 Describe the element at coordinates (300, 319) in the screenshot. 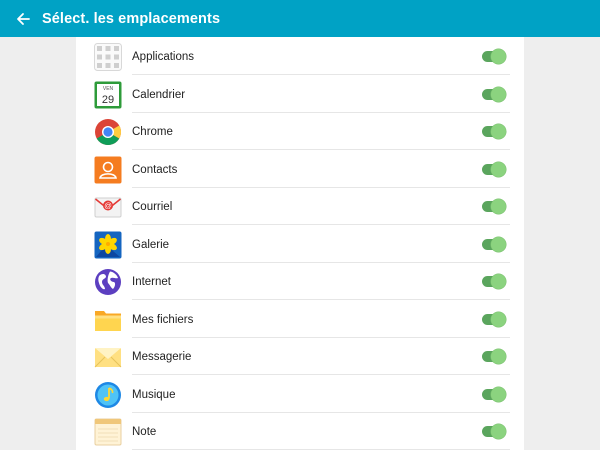

I see `list-item-mes-fichiers: Mes fichiers` at that location.